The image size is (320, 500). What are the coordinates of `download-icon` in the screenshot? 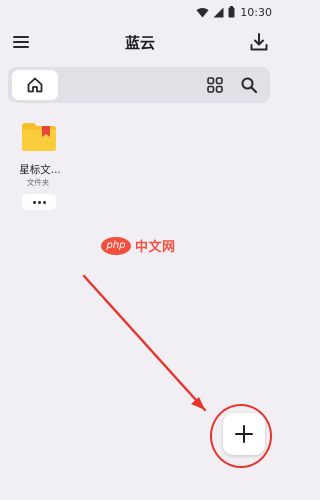 It's located at (259, 42).